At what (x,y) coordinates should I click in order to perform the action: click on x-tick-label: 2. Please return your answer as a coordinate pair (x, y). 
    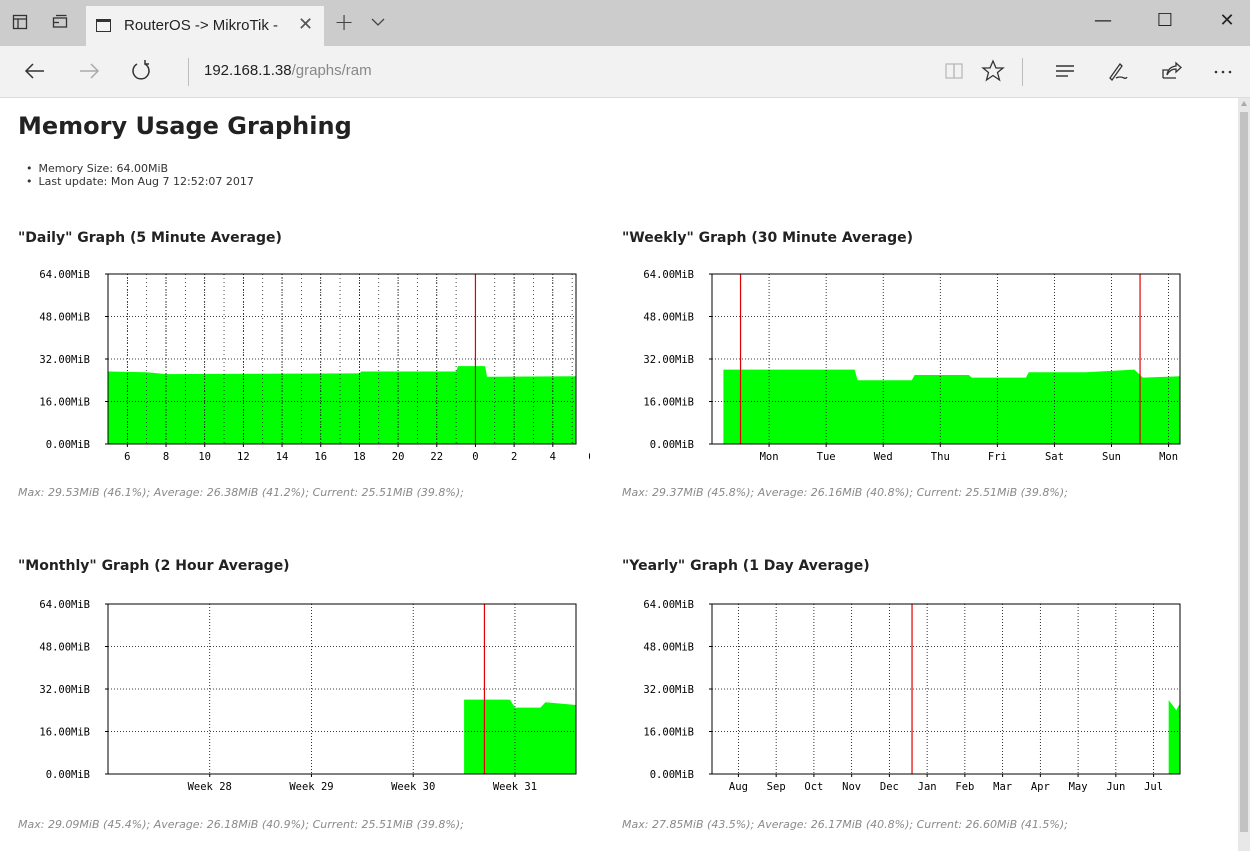
    Looking at the image, I should click on (514, 457).